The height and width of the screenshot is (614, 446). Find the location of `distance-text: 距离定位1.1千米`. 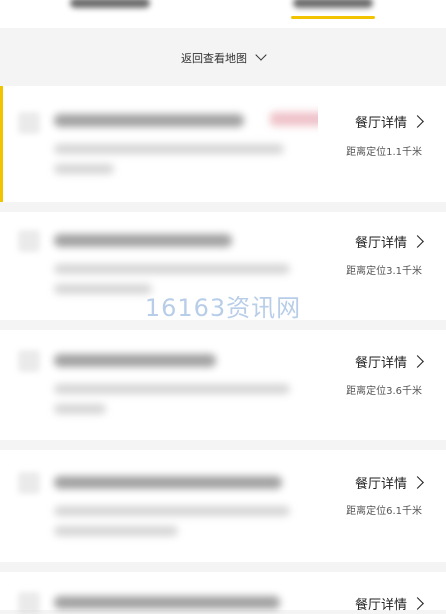

distance-text: 距离定位1.1千米 is located at coordinates (384, 152).